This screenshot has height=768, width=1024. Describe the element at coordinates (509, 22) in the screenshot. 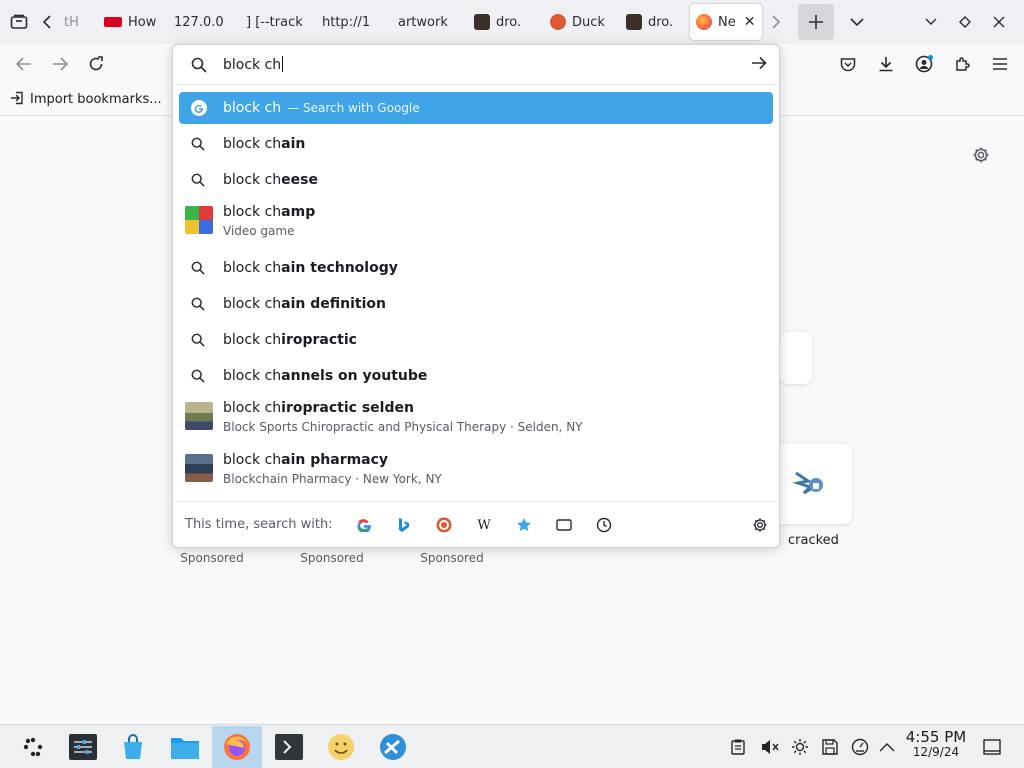

I see `tab-title: dro.` at that location.